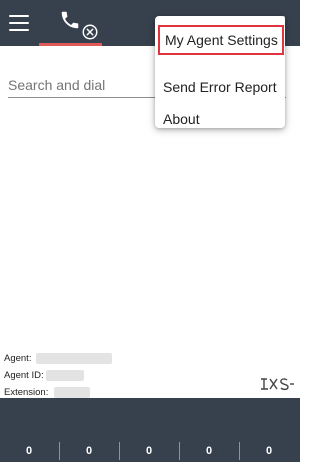 The height and width of the screenshot is (462, 320). Describe the element at coordinates (150, 430) in the screenshot. I see `stats-bar: 0 0 0 0 0` at that location.